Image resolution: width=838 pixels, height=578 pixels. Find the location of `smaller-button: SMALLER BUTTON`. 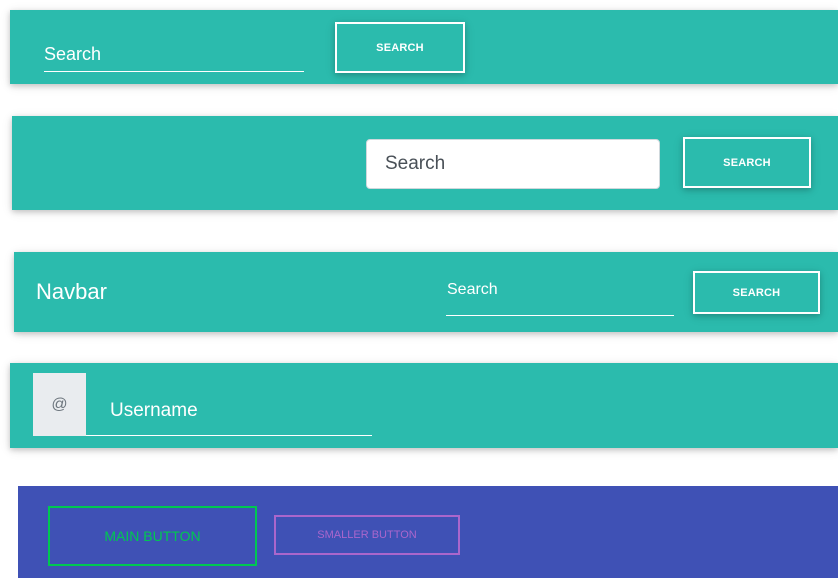

smaller-button: SMALLER BUTTON is located at coordinates (367, 535).